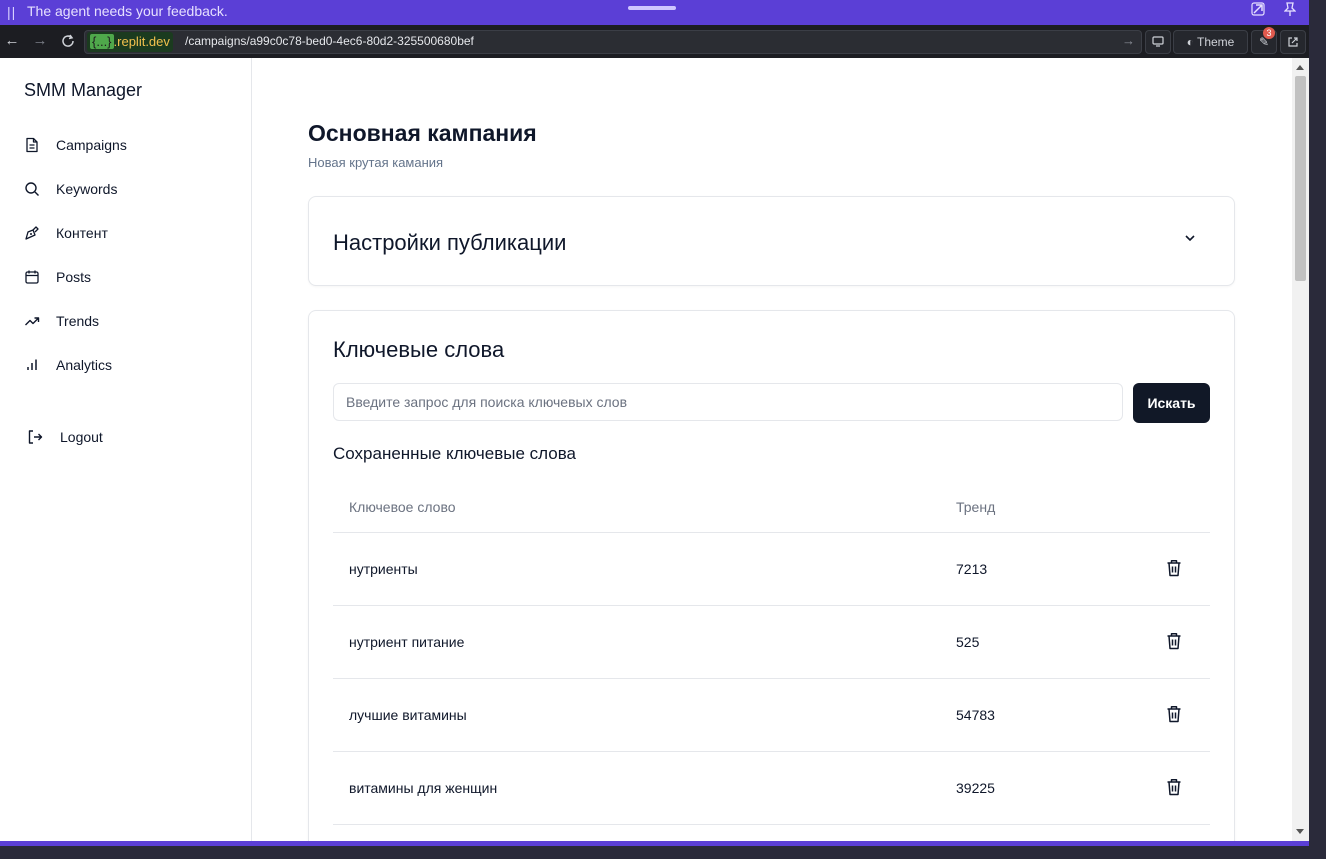 The height and width of the screenshot is (859, 1326). What do you see at coordinates (771, 642) in the screenshot?
I see `table-row: нутриент питание 525` at bounding box center [771, 642].